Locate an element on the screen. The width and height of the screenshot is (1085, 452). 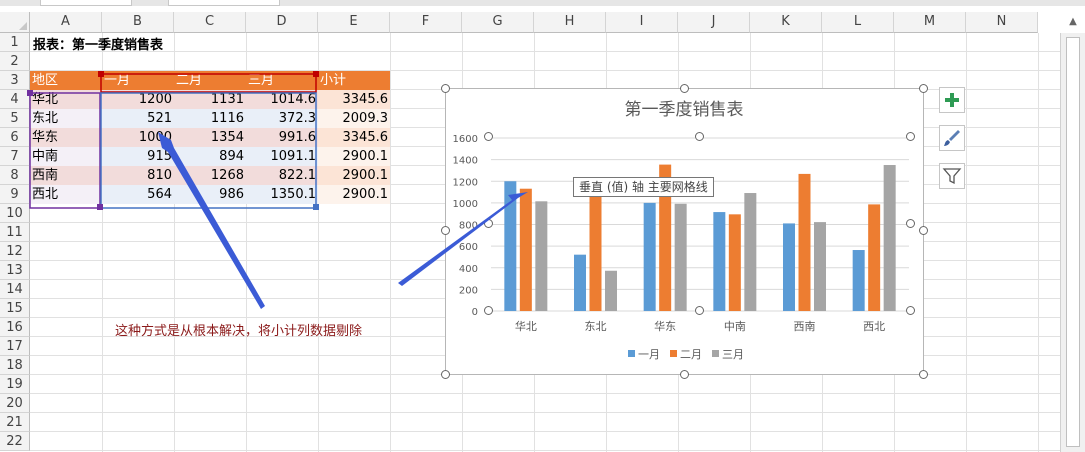
row-header-19: 19 is located at coordinates (15, 384).